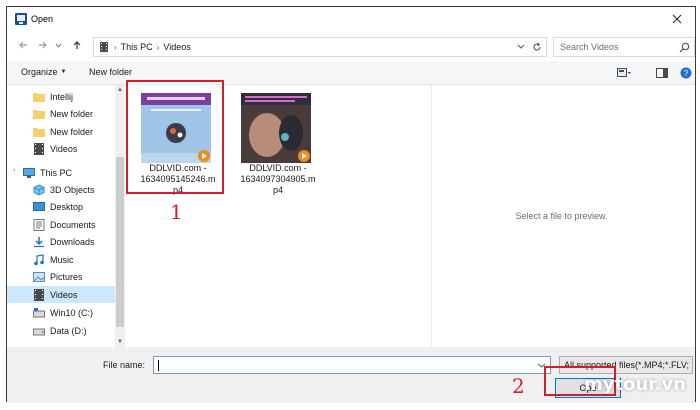 This screenshot has height=410, width=700. I want to click on sidebar-item-label: This PC, so click(56, 172).